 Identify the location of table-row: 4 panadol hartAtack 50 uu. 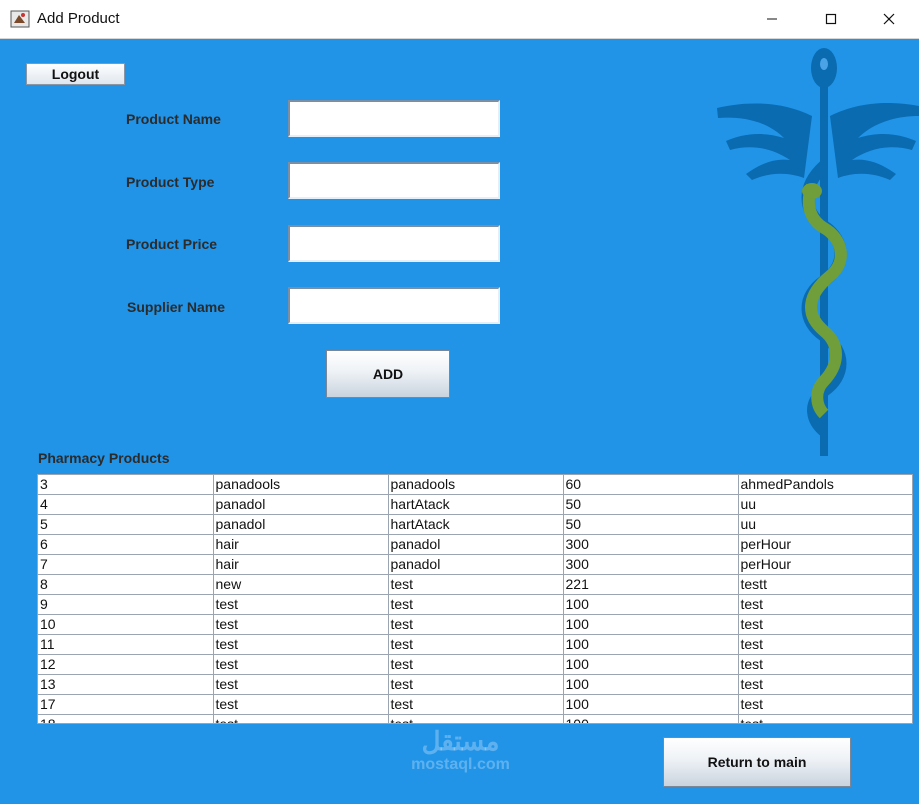
(475, 504).